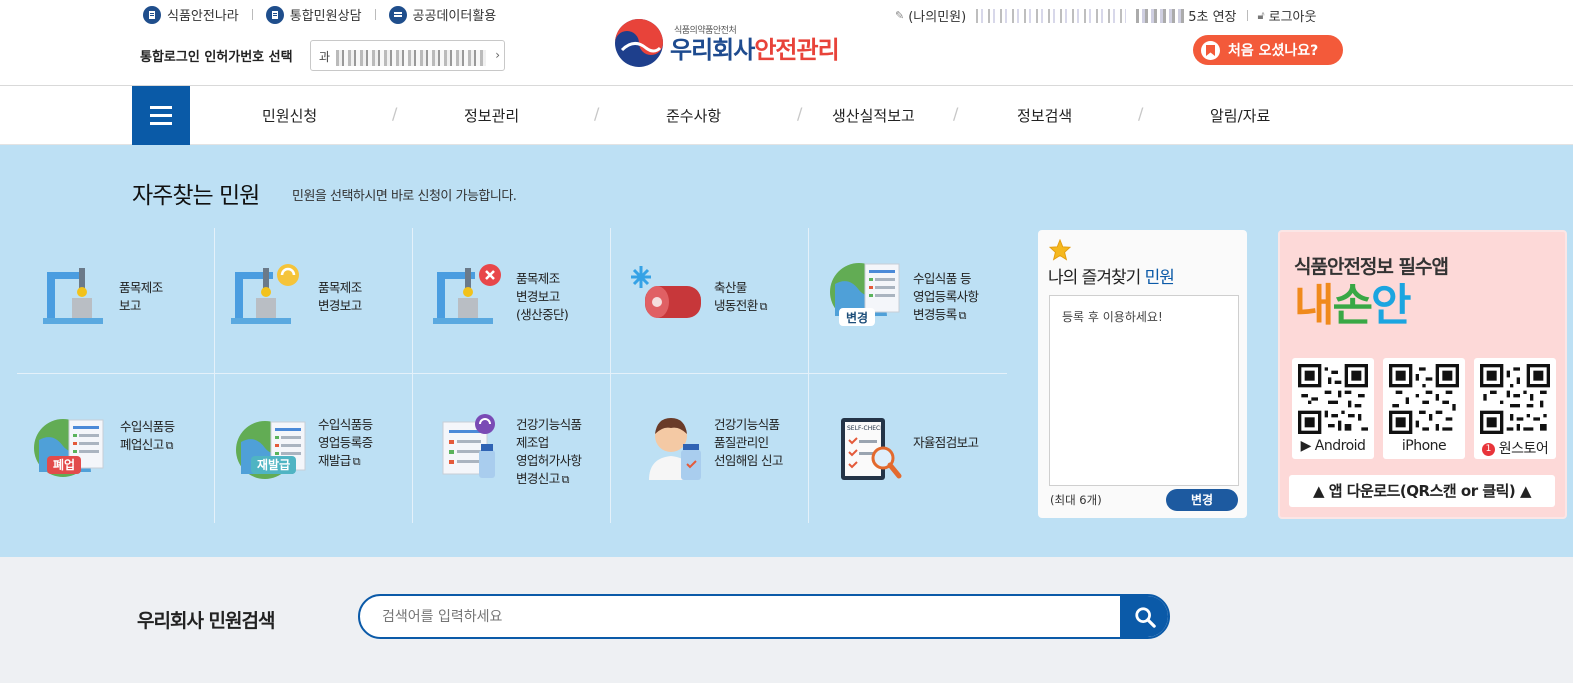 Image resolution: width=1573 pixels, height=683 pixels. Describe the element at coordinates (116, 448) in the screenshot. I see `tile-item-import-closure: 폐업 수입식품등 폐업신고 ⧉` at that location.